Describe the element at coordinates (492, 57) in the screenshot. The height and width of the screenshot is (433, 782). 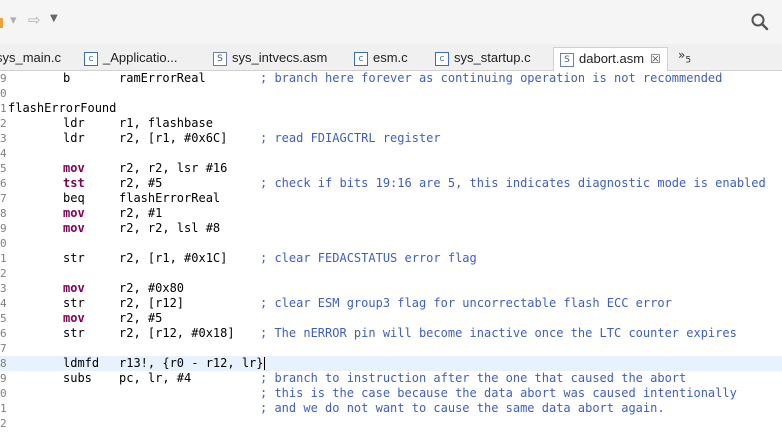
I see `tab-label: sys_startup.c` at that location.